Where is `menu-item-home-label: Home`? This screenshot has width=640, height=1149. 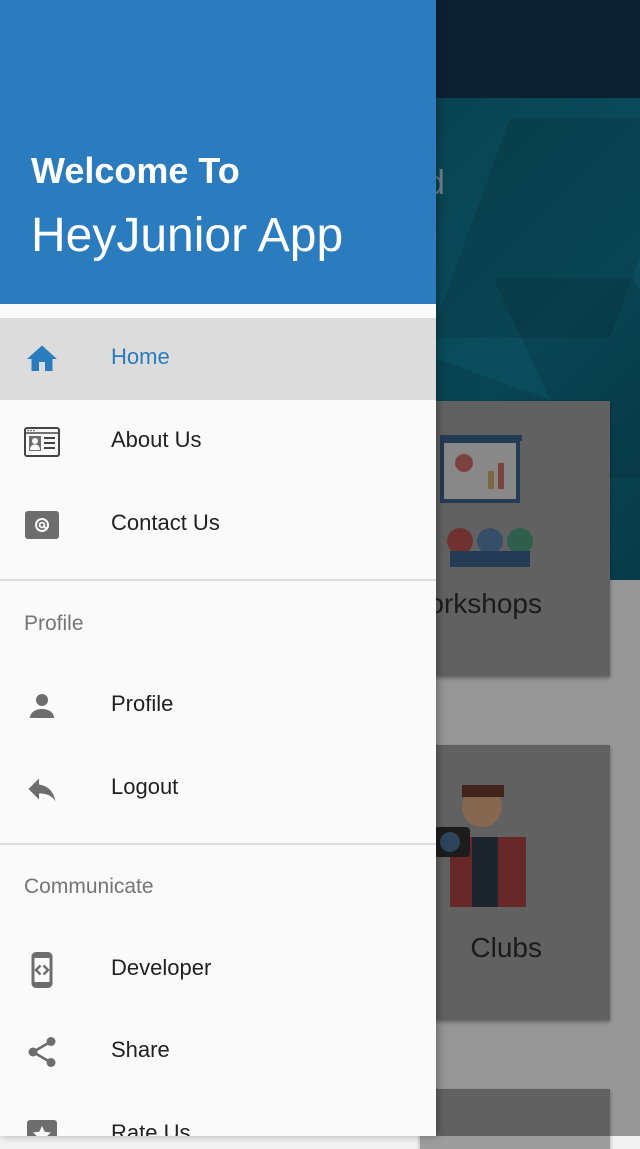
menu-item-home-label: Home is located at coordinates (140, 356).